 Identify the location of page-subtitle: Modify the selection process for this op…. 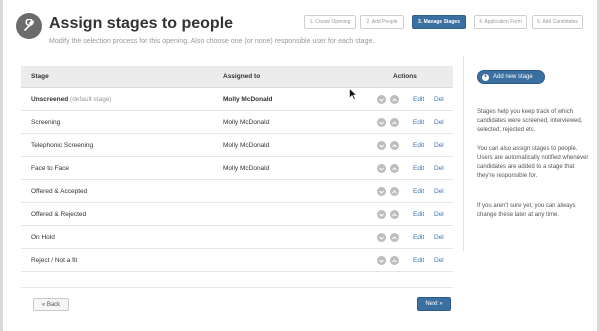
(212, 41).